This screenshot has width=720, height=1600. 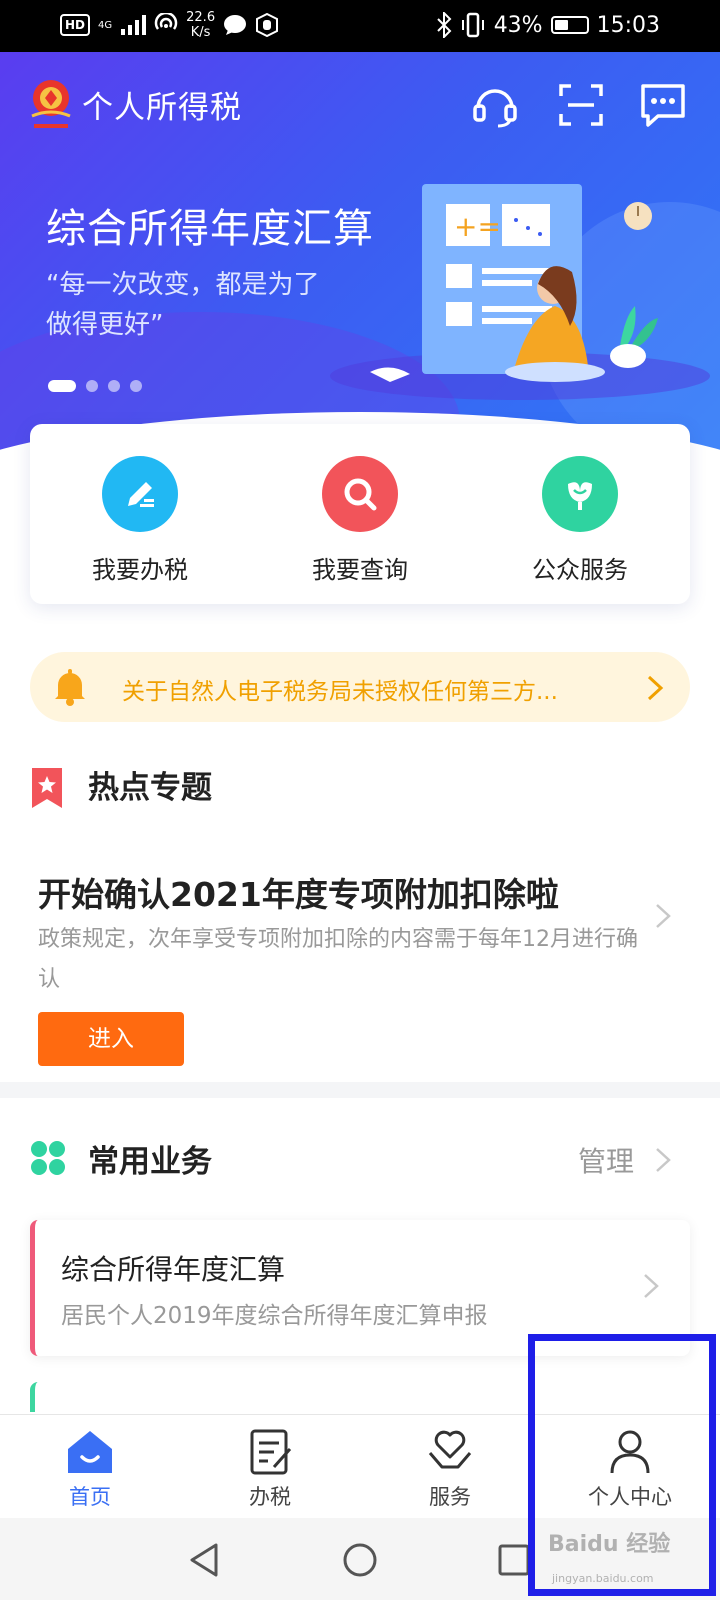 What do you see at coordinates (450, 1449) in the screenshot?
I see `heart-hand-icon` at bounding box center [450, 1449].